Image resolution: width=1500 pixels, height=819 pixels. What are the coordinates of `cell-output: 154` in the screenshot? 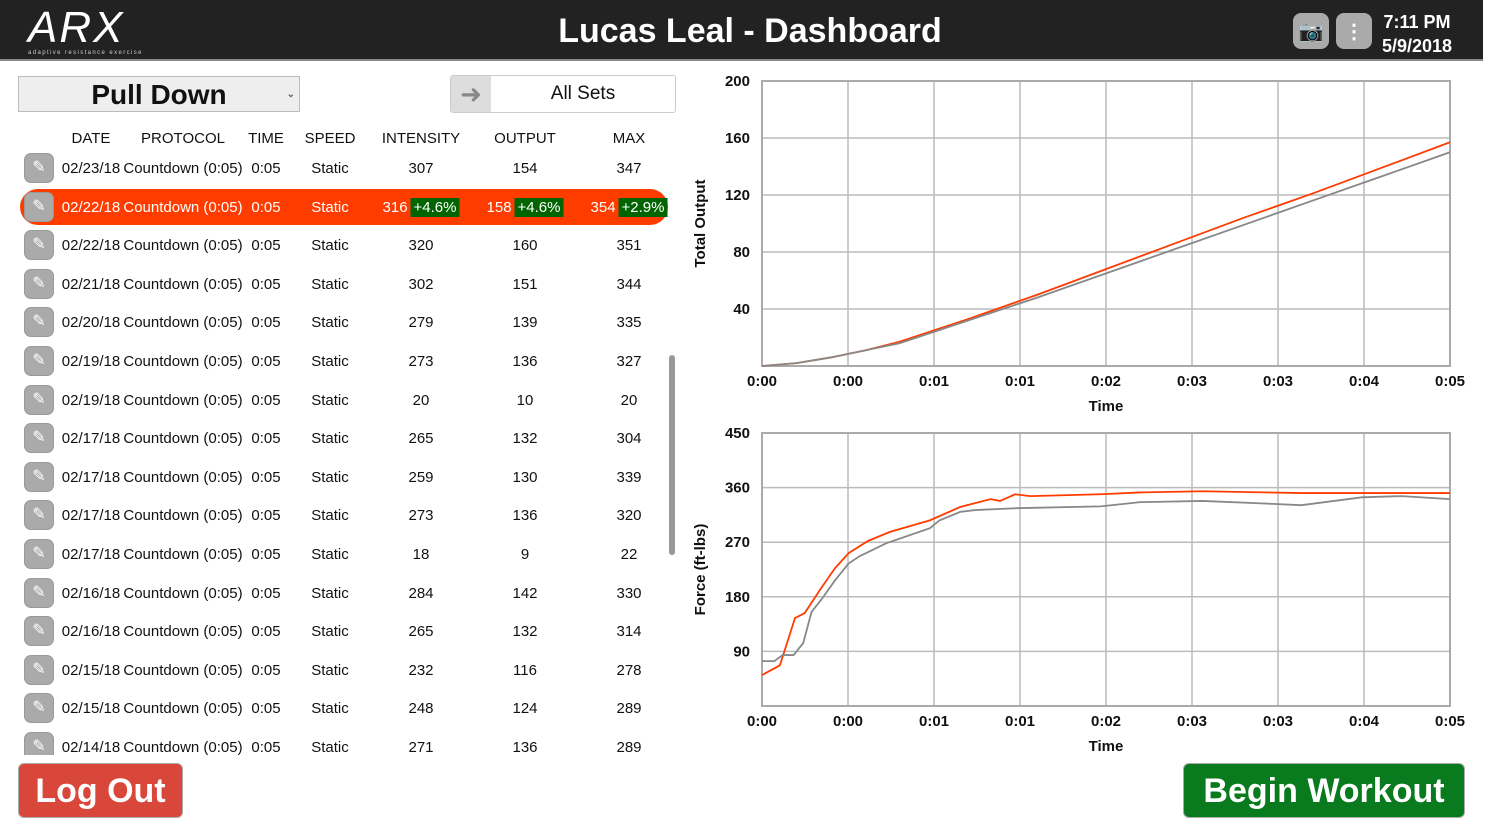 It's located at (525, 168).